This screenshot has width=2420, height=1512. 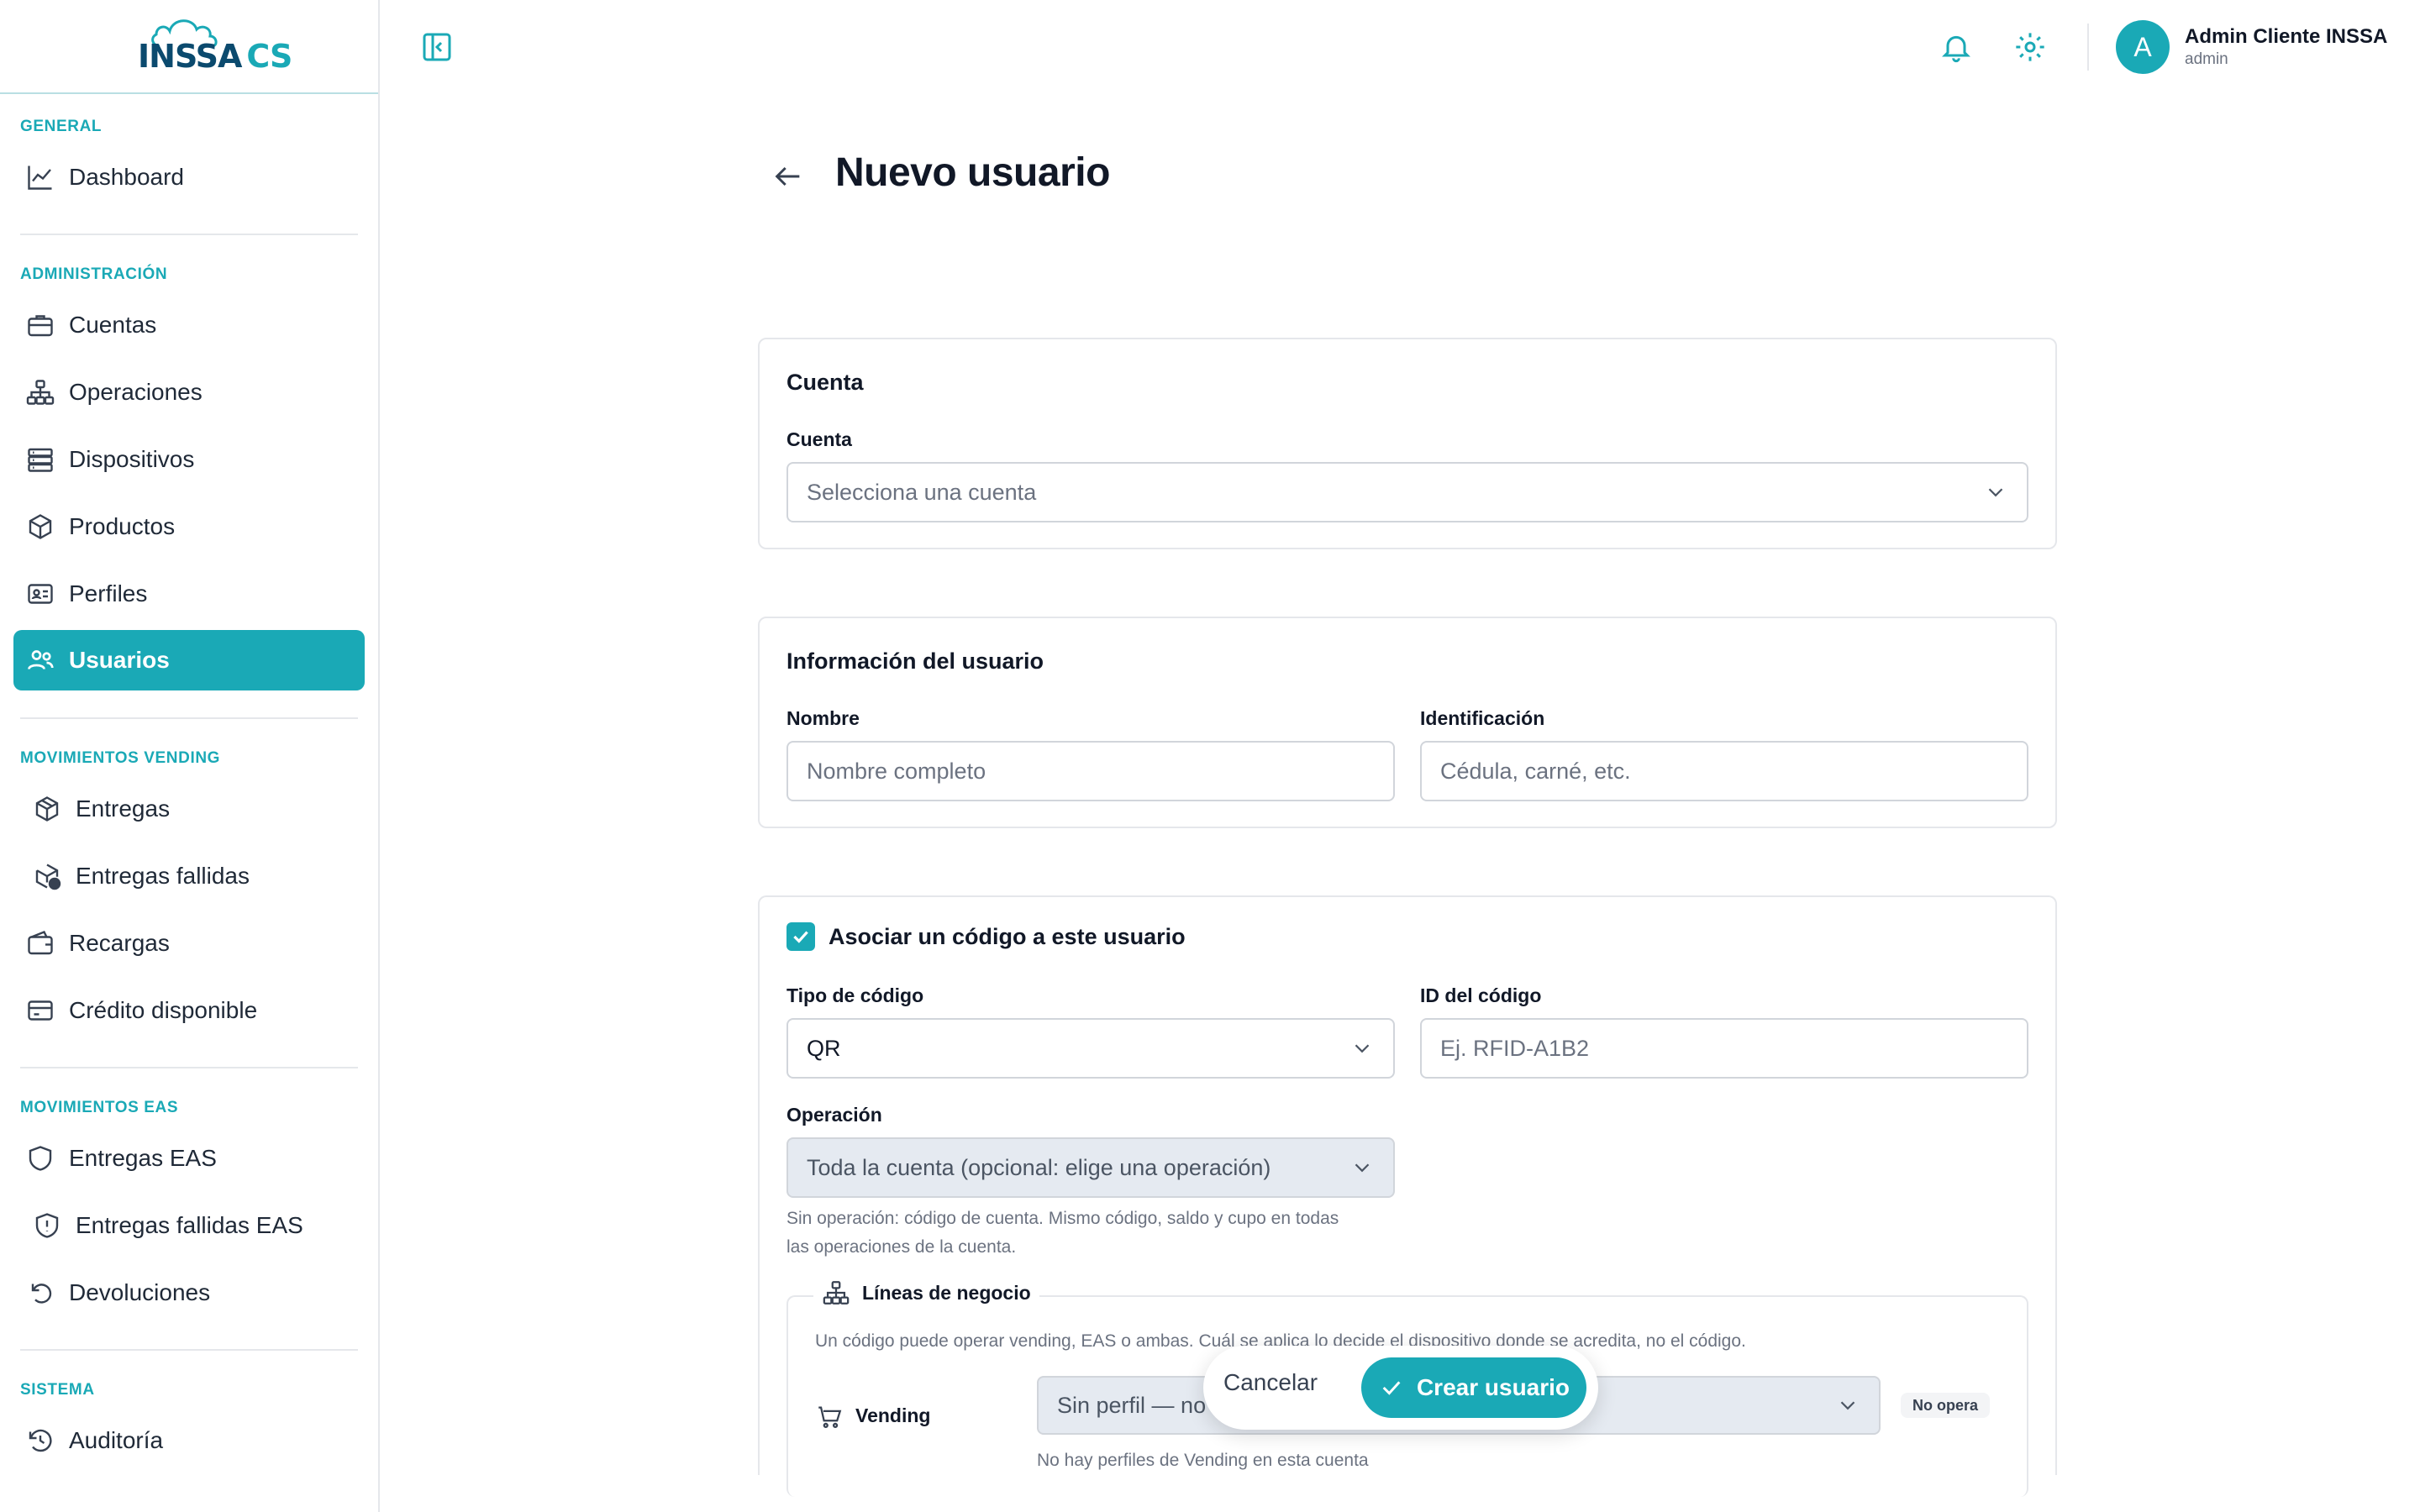 I want to click on operation-label: Operación, so click(x=834, y=1115).